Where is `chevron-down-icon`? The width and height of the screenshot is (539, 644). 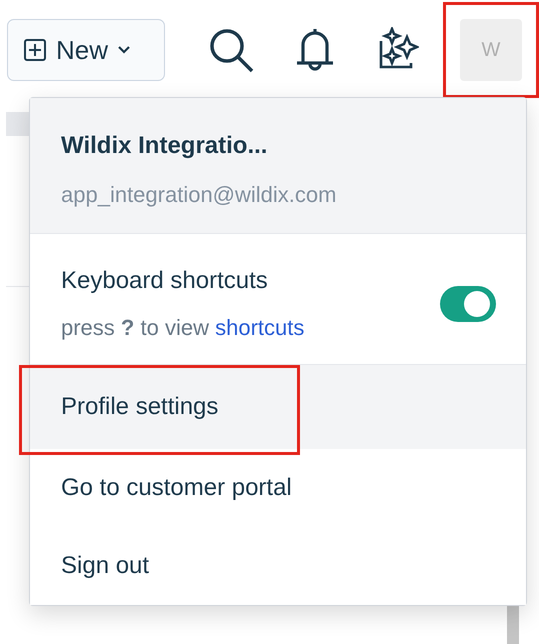
chevron-down-icon is located at coordinates (124, 50).